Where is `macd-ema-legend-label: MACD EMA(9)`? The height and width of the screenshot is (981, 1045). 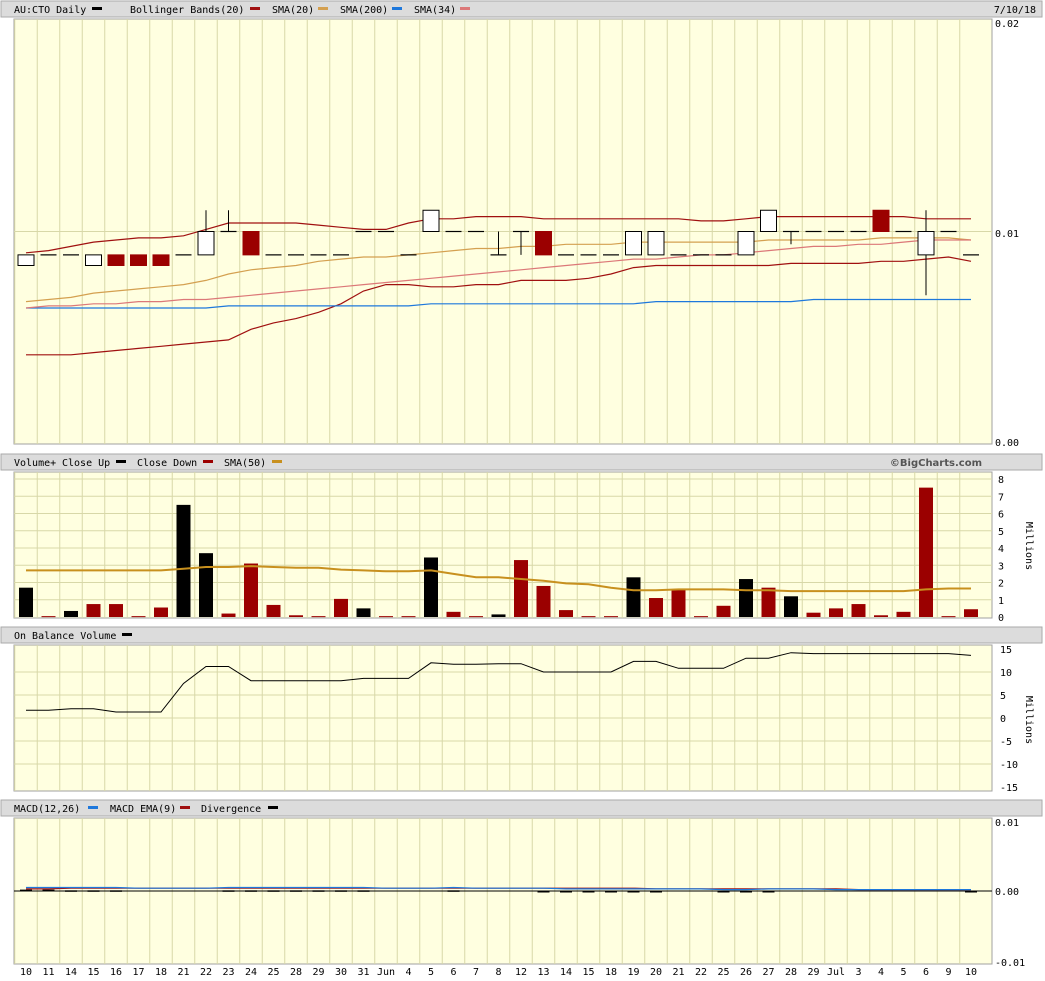 macd-ema-legend-label: MACD EMA(9) is located at coordinates (143, 809).